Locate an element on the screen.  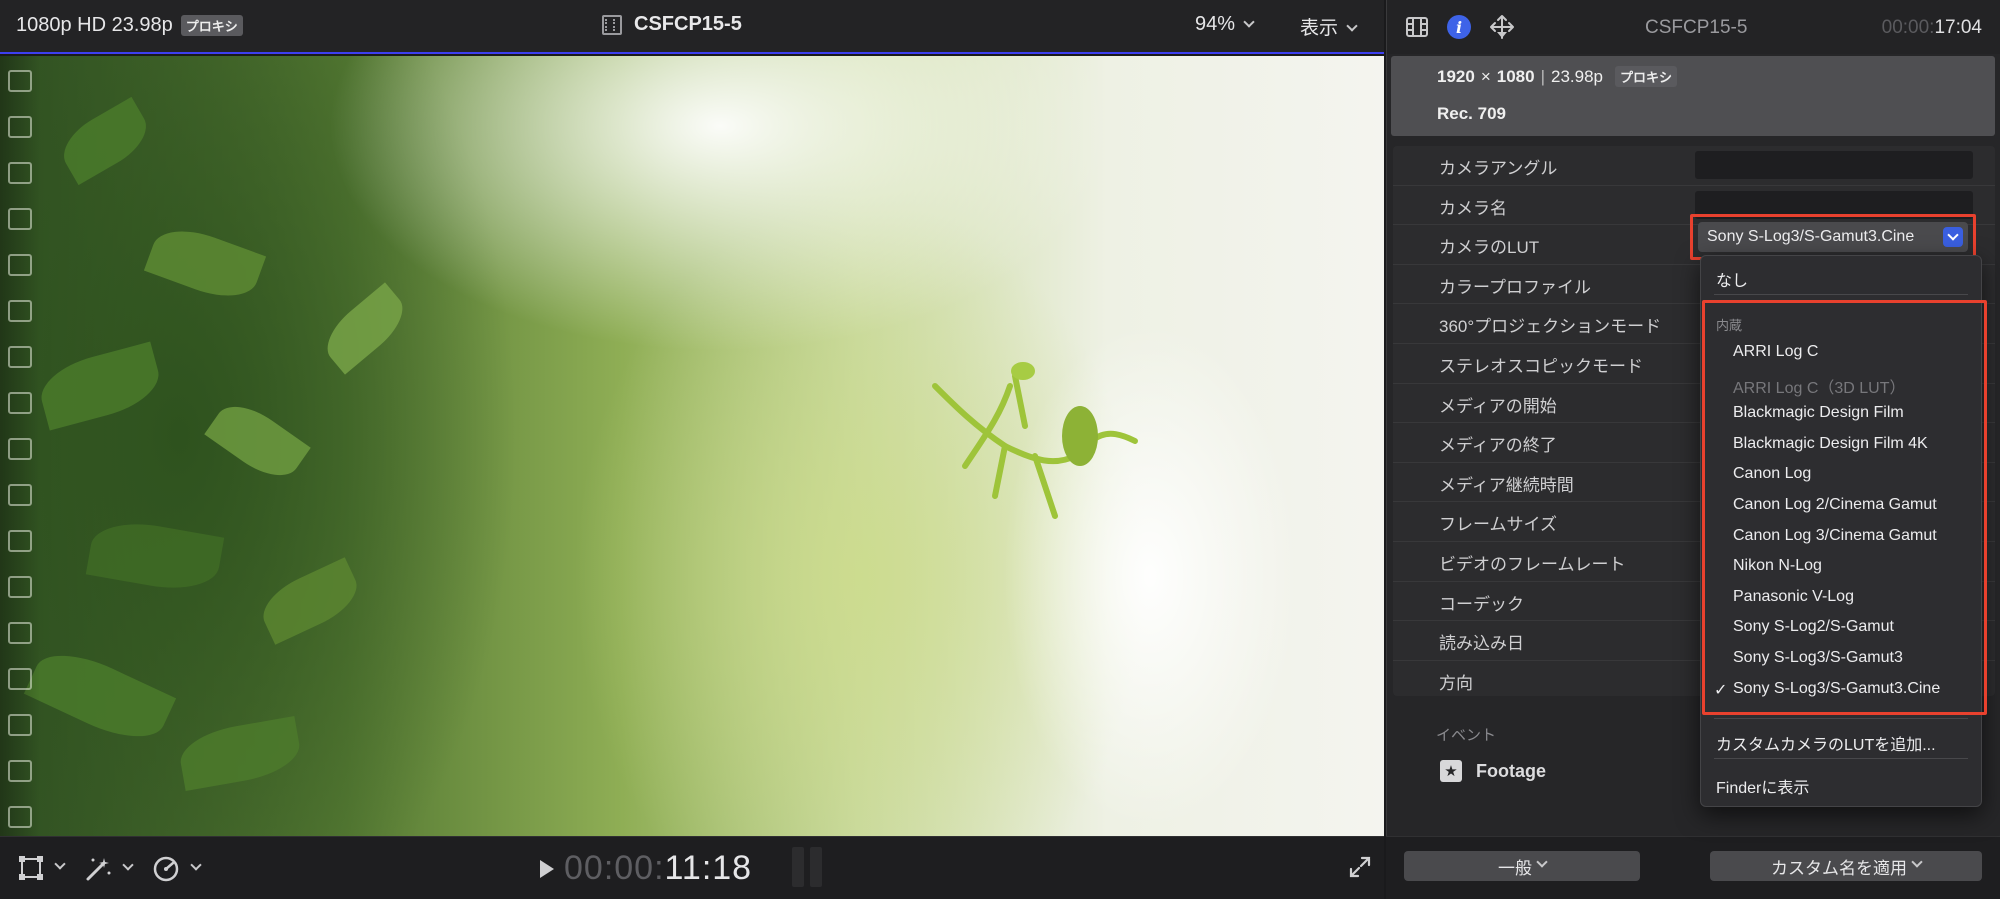
apply-custom-name-button: カスタム名を適用 is located at coordinates (1846, 866).